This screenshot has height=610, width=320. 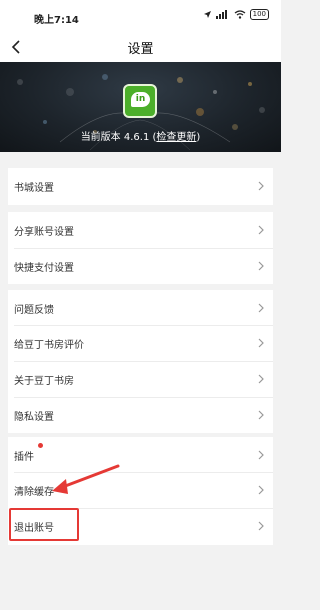 What do you see at coordinates (140, 343) in the screenshot?
I see `row-rate-app: 给豆丁书房评价` at bounding box center [140, 343].